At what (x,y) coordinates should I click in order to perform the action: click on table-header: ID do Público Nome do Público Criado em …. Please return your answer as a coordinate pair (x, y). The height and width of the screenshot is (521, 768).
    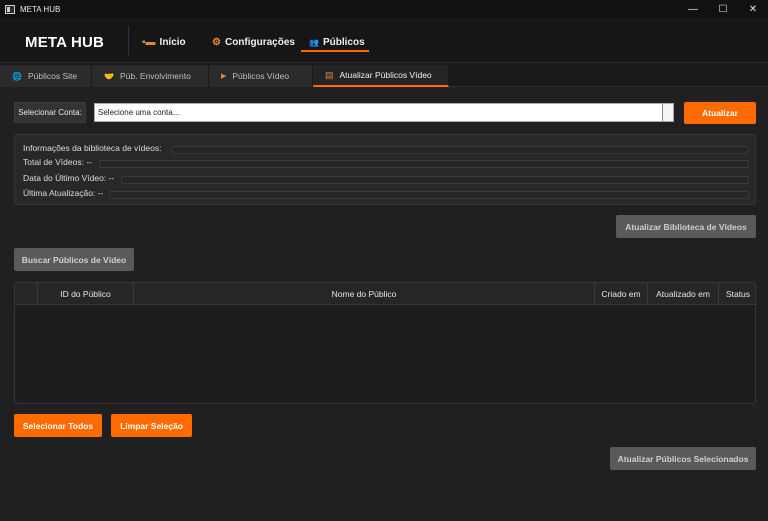
    Looking at the image, I should click on (385, 294).